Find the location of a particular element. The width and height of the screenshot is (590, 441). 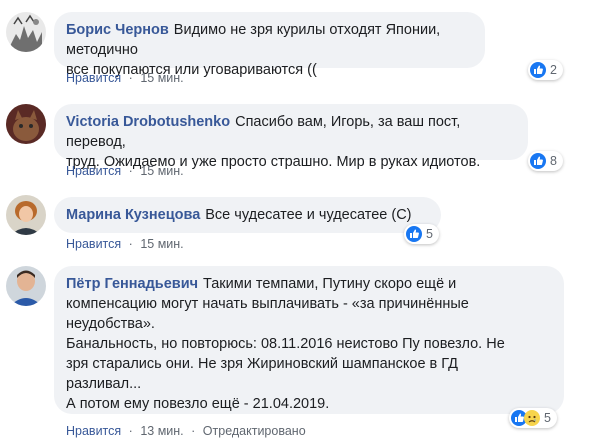

comment-author: Марина Кузнецова is located at coordinates (133, 215).